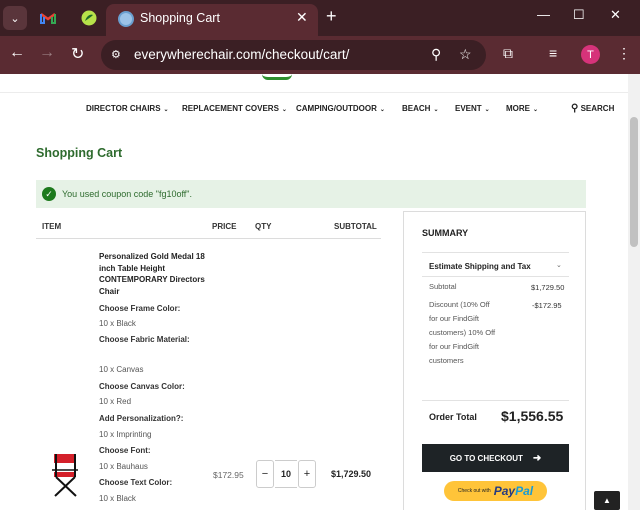  Describe the element at coordinates (263, 226) in the screenshot. I see `col-qty: QTY` at that location.